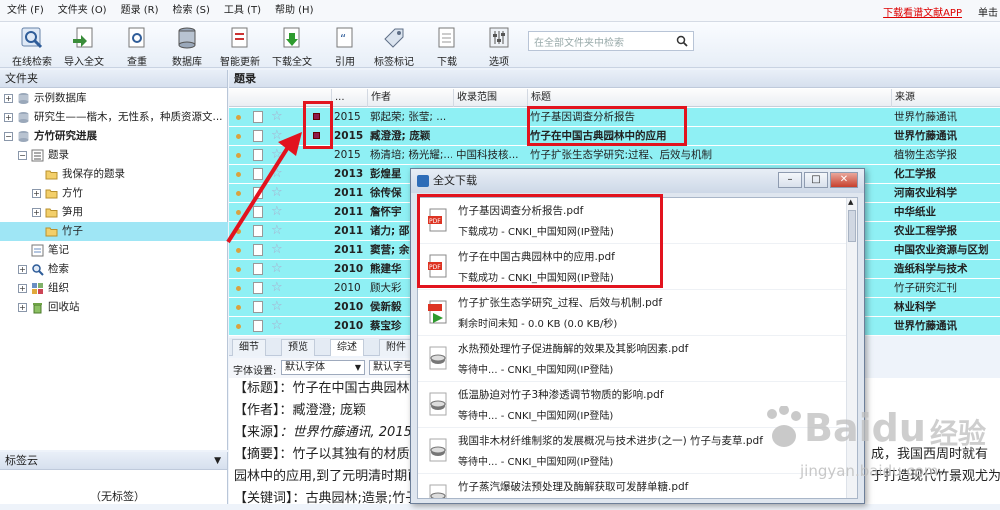 This screenshot has height=510, width=1000. What do you see at coordinates (32, 62) in the screenshot?
I see `online-search-label: 在线检索` at bounding box center [32, 62].